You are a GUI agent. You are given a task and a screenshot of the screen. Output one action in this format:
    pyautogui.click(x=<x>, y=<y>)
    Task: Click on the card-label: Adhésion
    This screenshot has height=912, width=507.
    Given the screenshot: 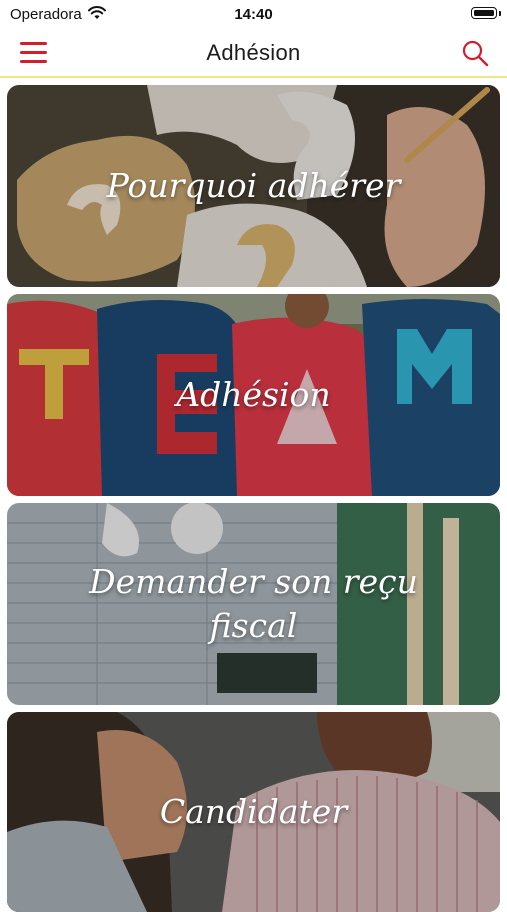 What is the action you would take?
    pyautogui.click(x=253, y=394)
    